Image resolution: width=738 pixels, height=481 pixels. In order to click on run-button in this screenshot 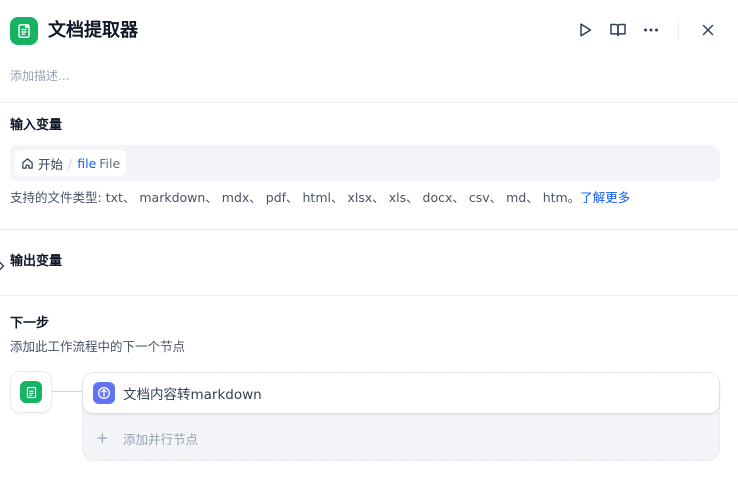, I will do `click(585, 30)`.